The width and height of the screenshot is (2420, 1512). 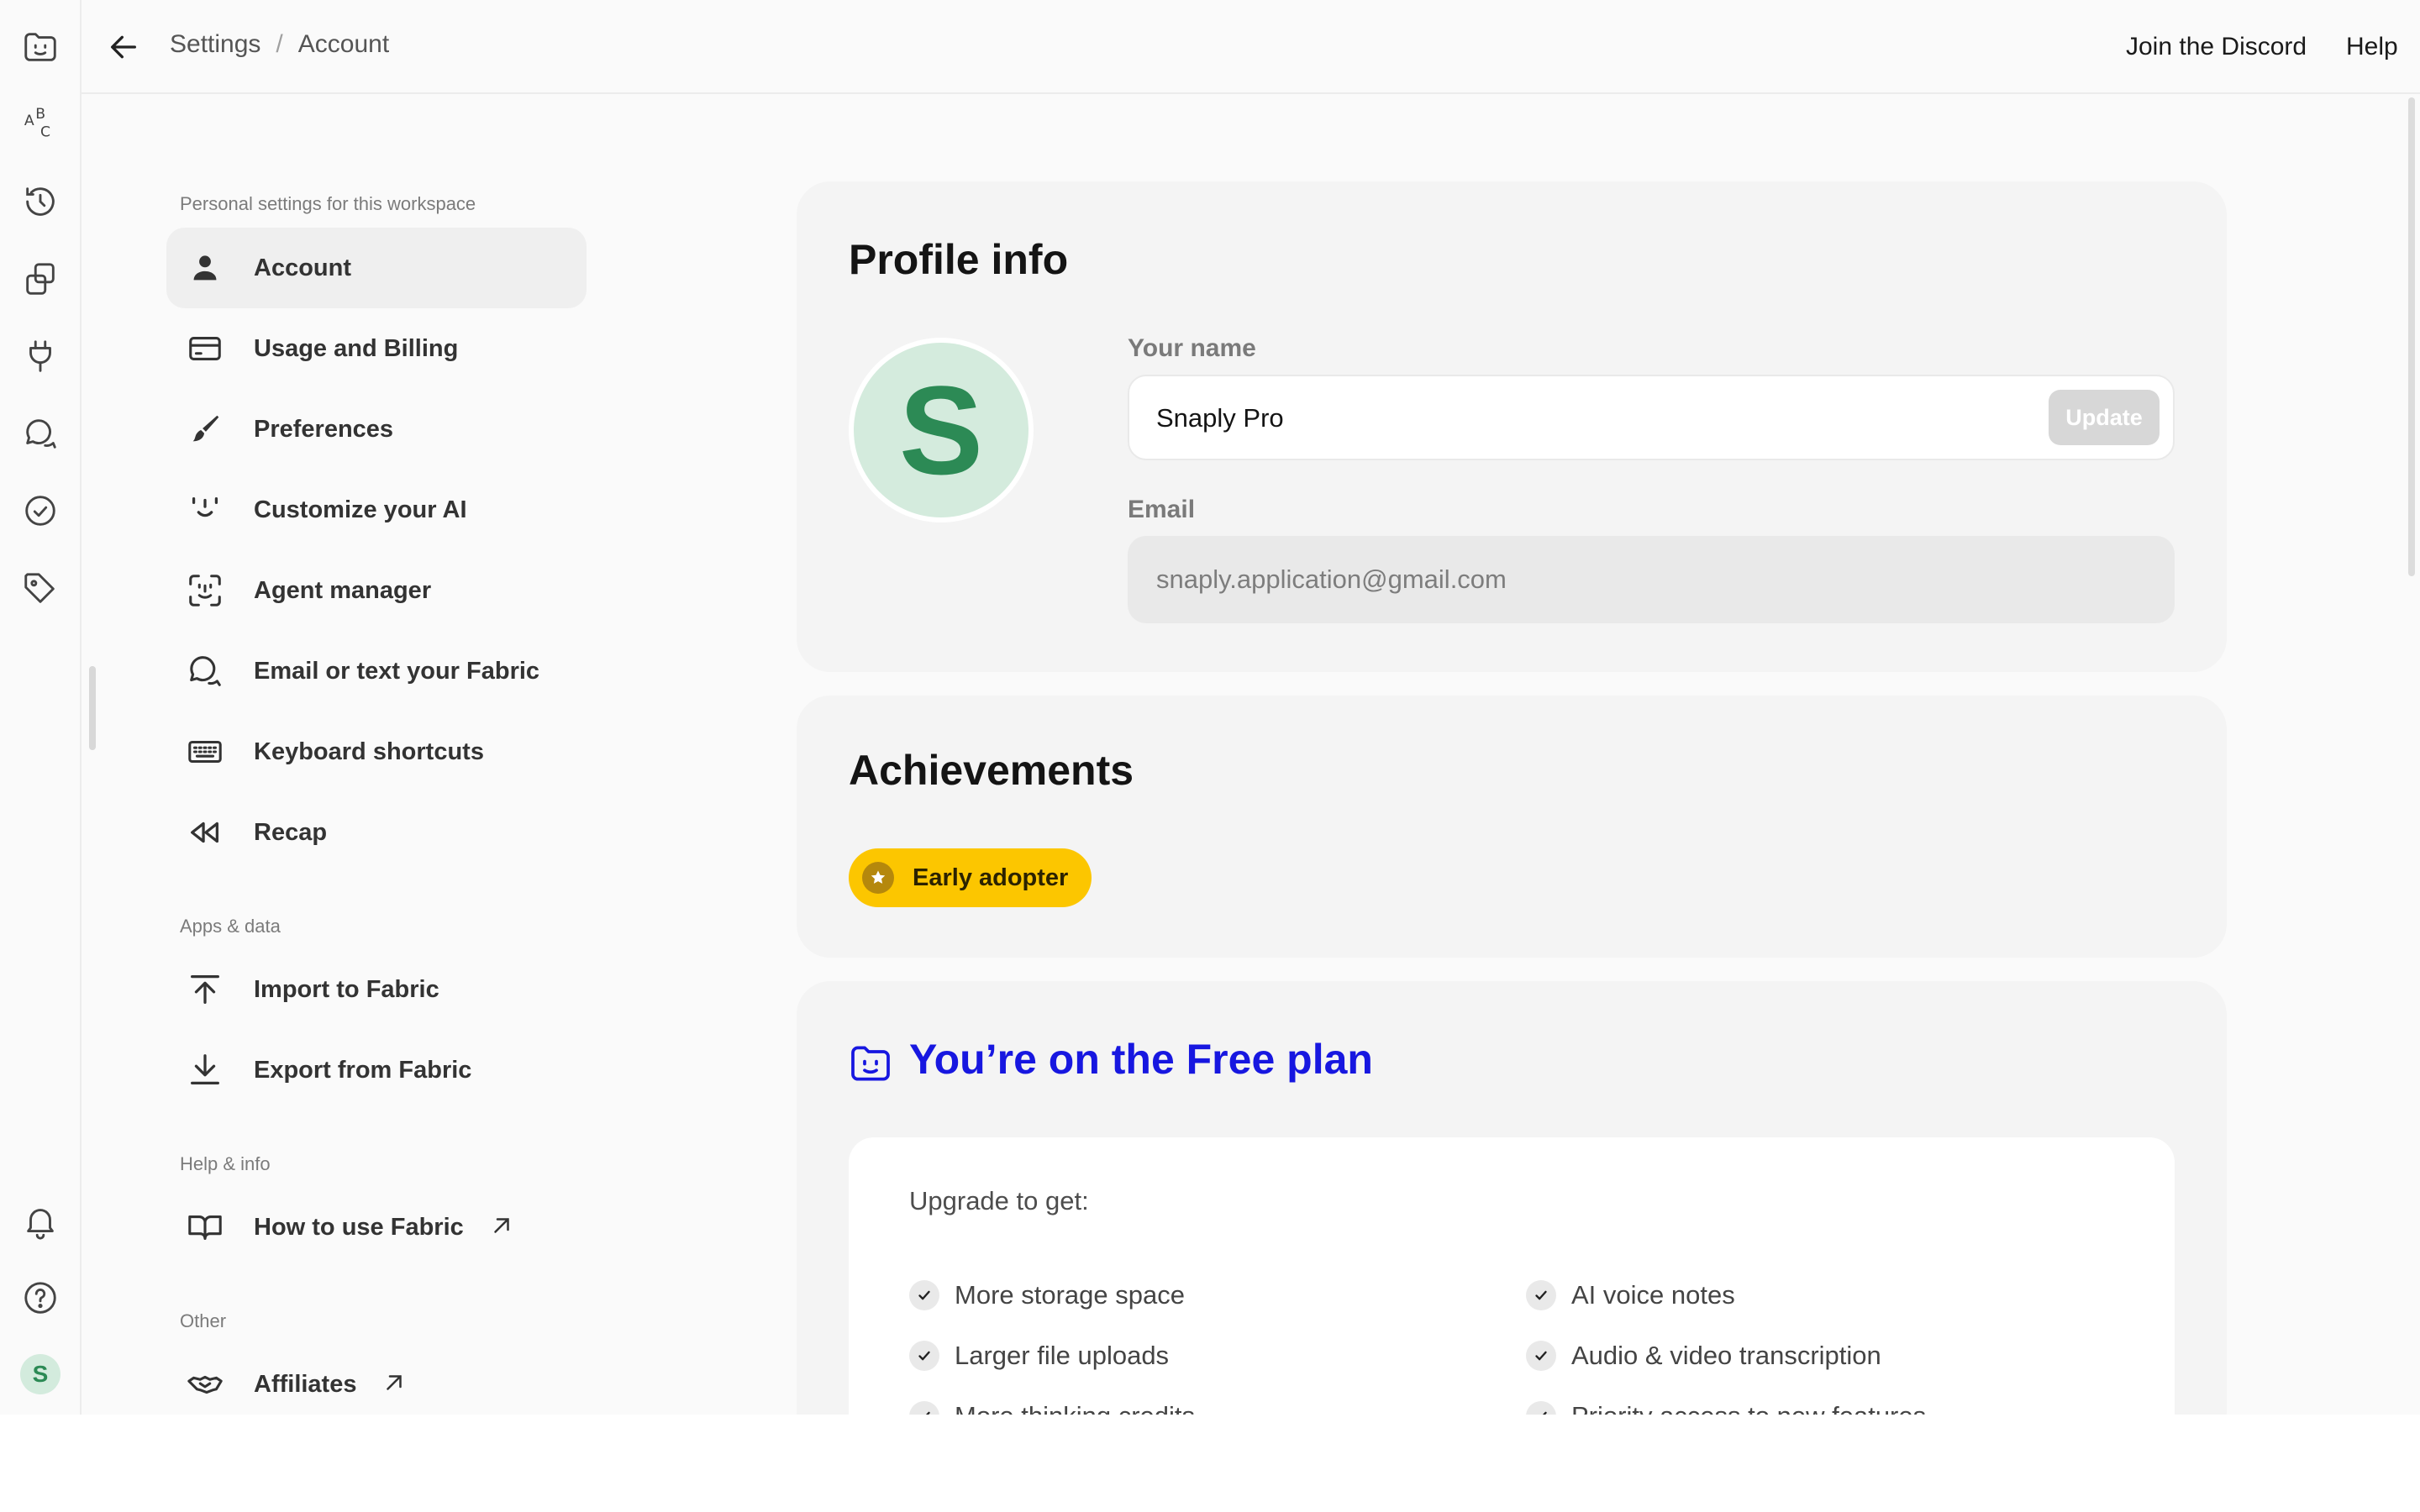 I want to click on chat-icon, so click(x=40, y=433).